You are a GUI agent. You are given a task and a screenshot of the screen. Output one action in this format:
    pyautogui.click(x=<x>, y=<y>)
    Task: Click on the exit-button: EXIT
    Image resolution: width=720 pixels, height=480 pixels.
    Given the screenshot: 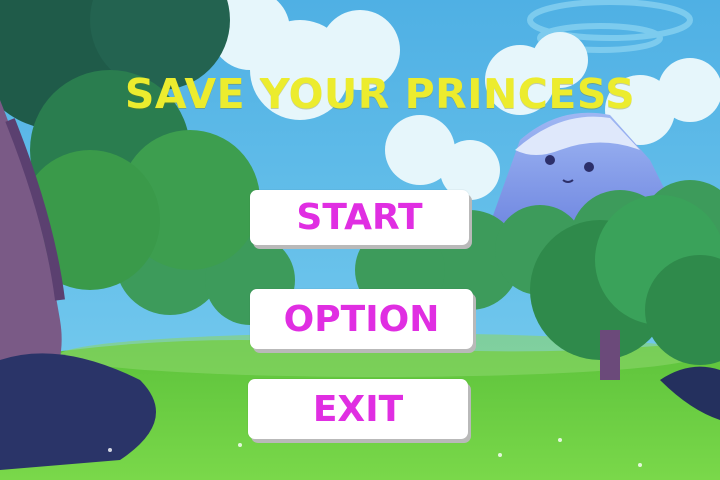 What is the action you would take?
    pyautogui.click(x=358, y=409)
    